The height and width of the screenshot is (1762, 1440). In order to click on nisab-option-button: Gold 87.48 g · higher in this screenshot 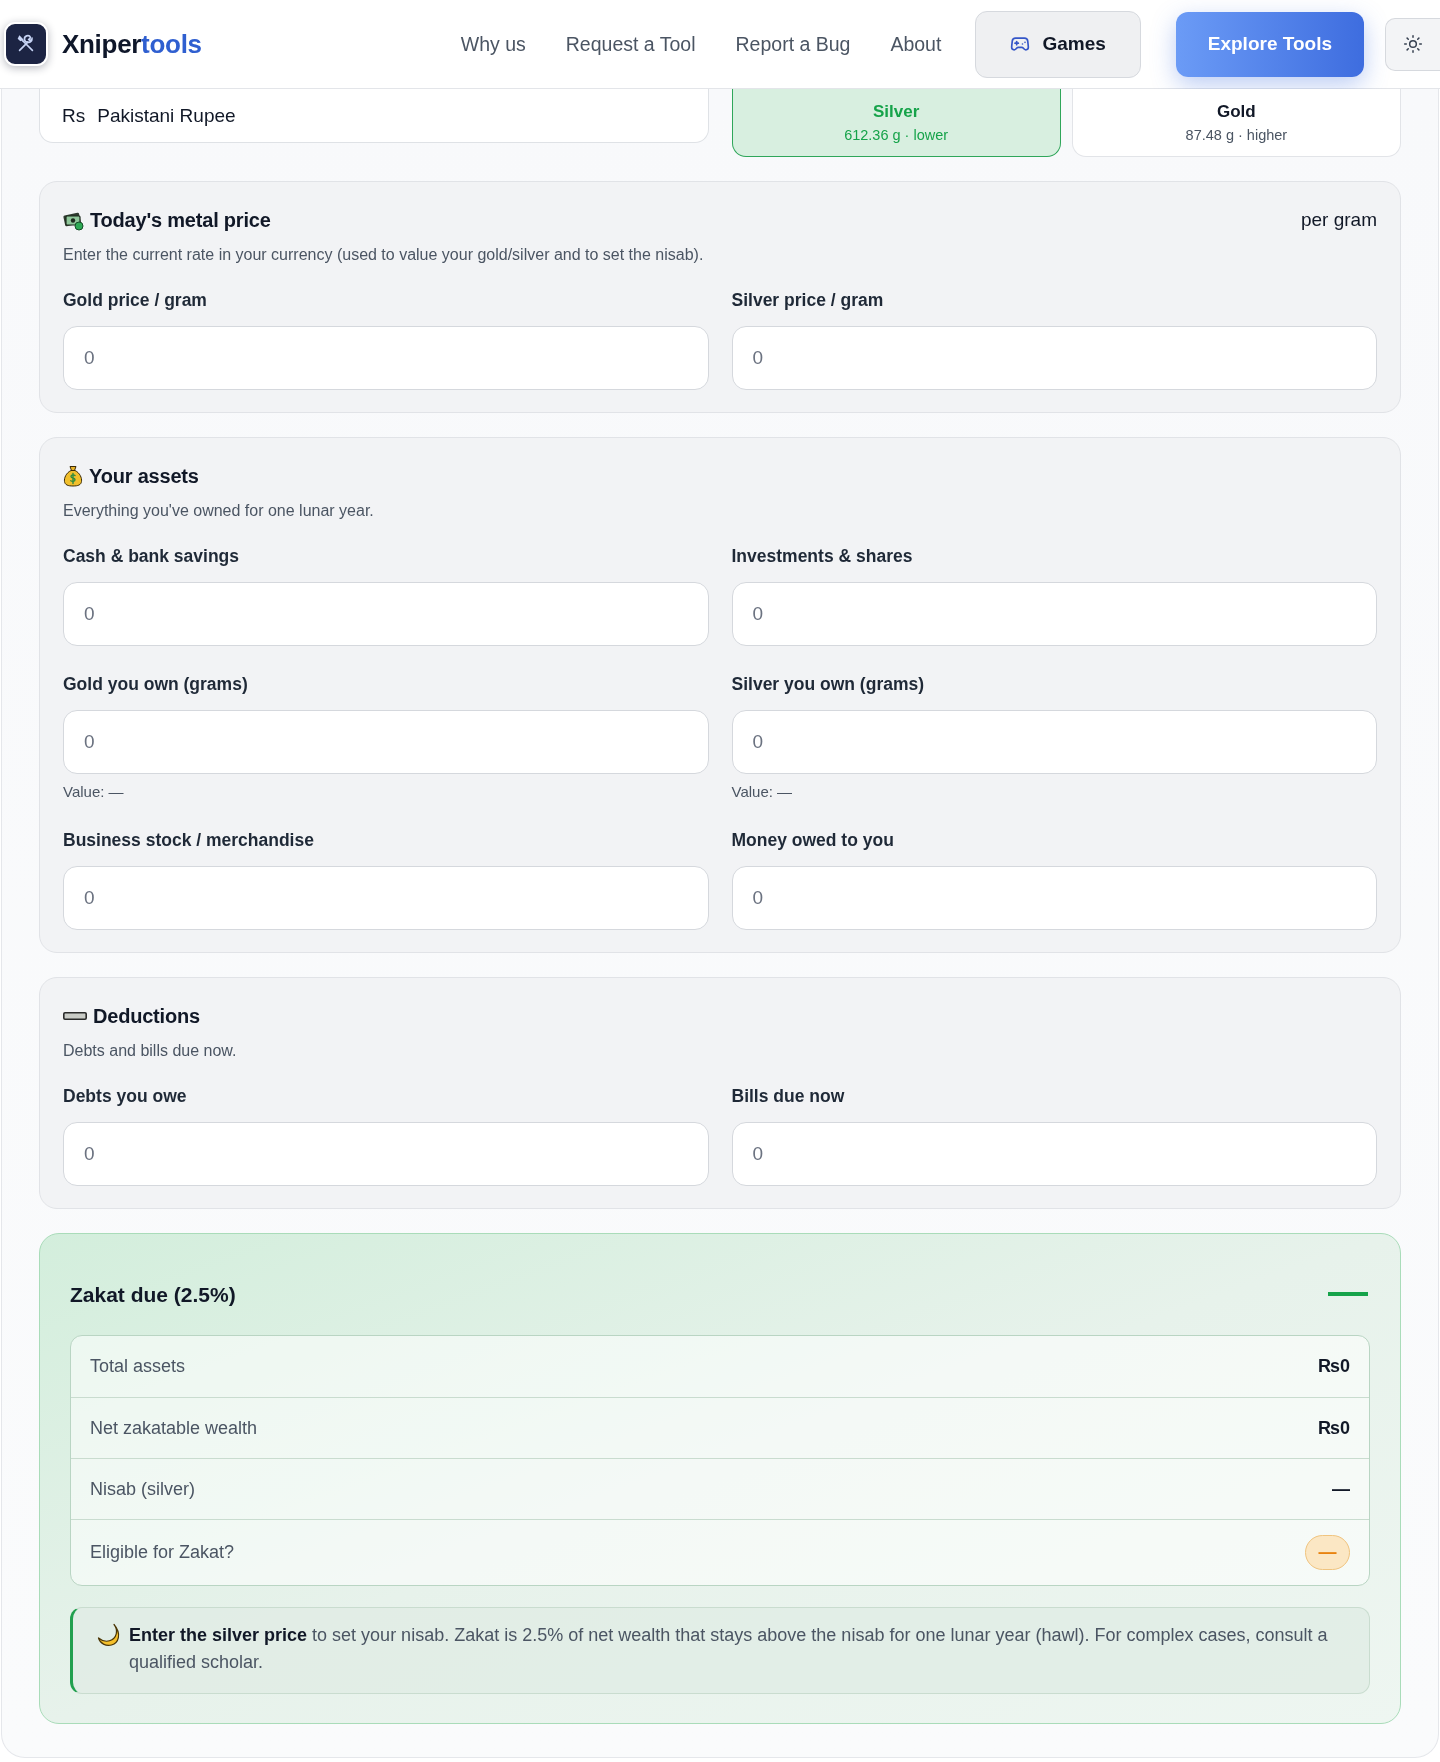, I will do `click(1236, 123)`.